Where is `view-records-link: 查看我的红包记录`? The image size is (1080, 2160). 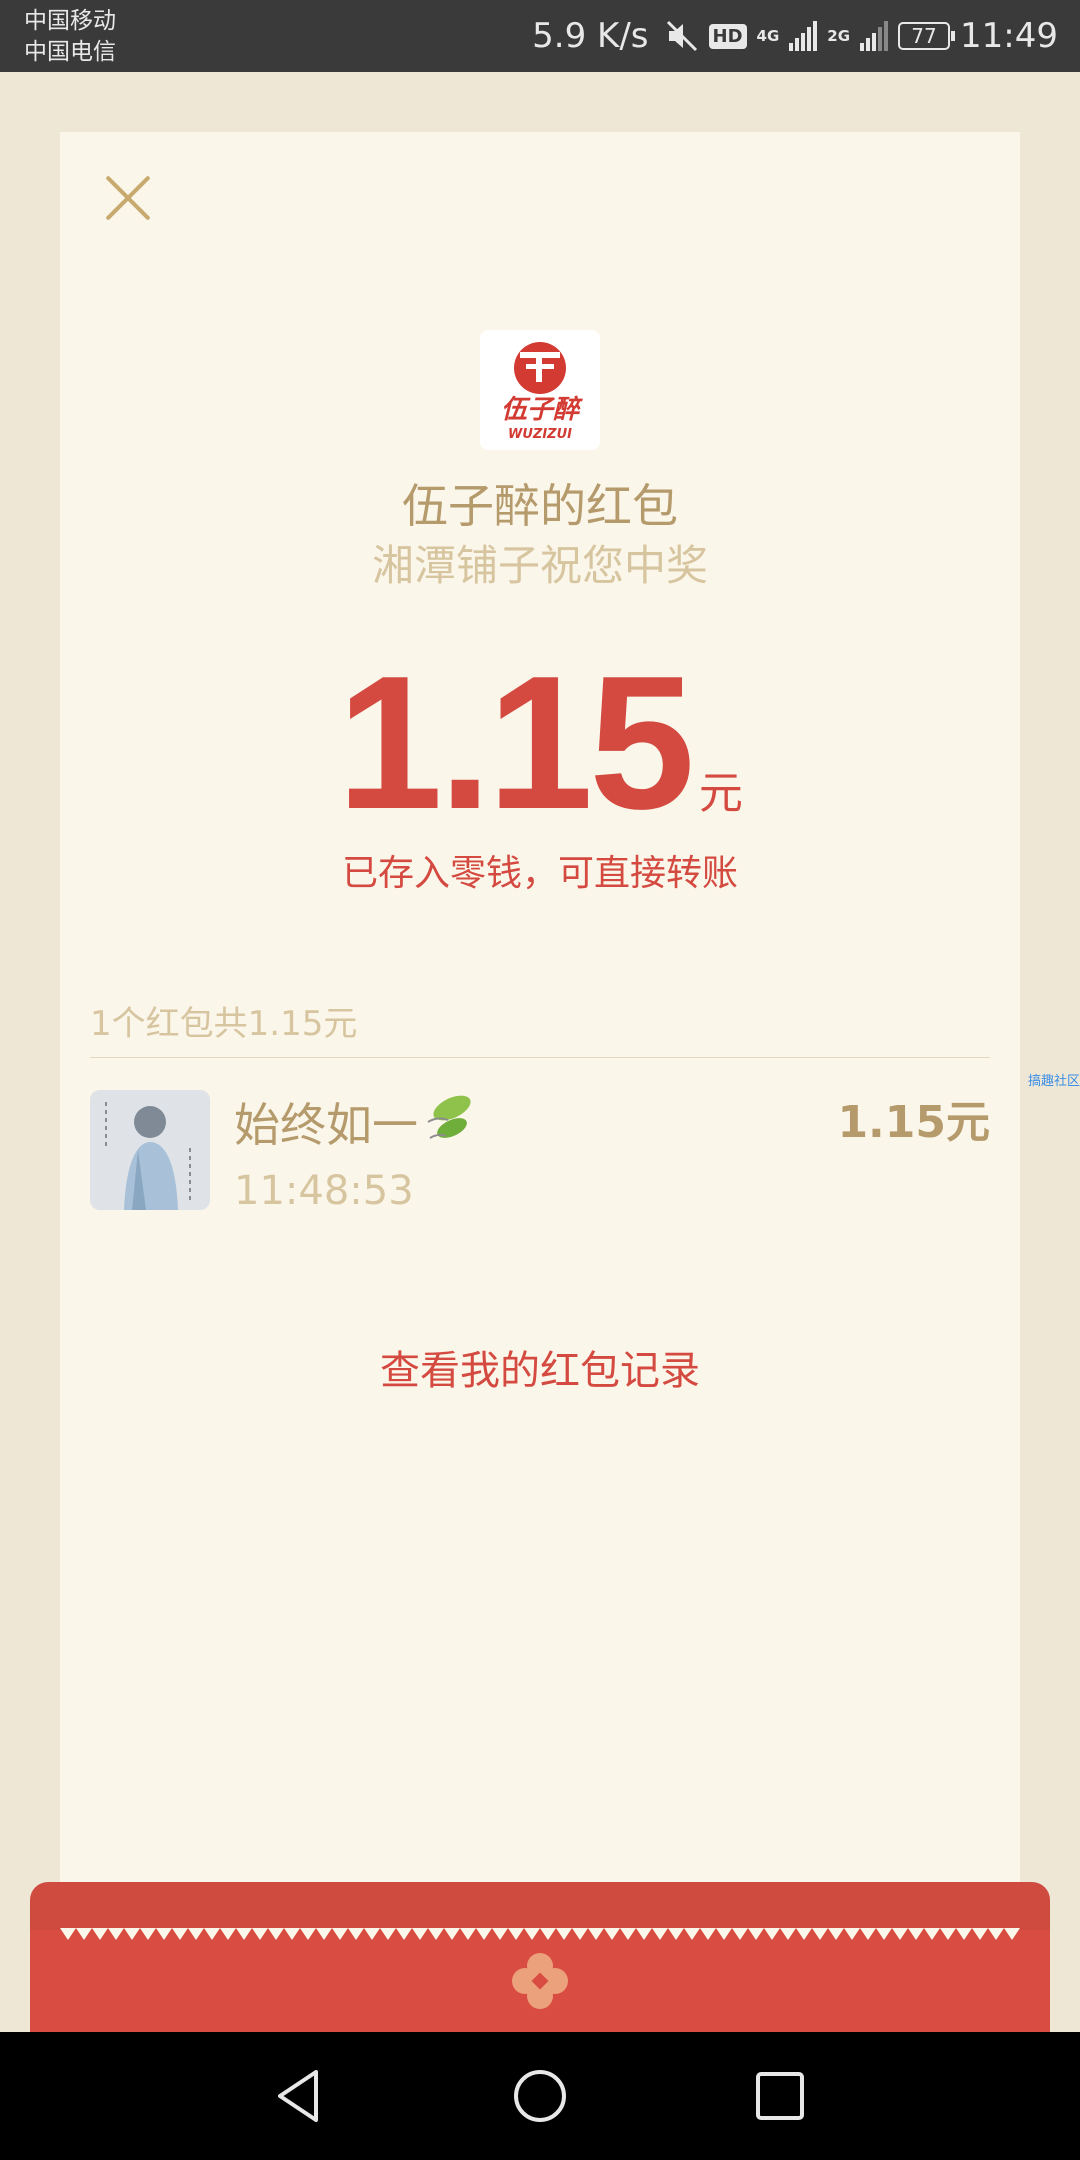
view-records-link: 查看我的红包记录 is located at coordinates (540, 1367).